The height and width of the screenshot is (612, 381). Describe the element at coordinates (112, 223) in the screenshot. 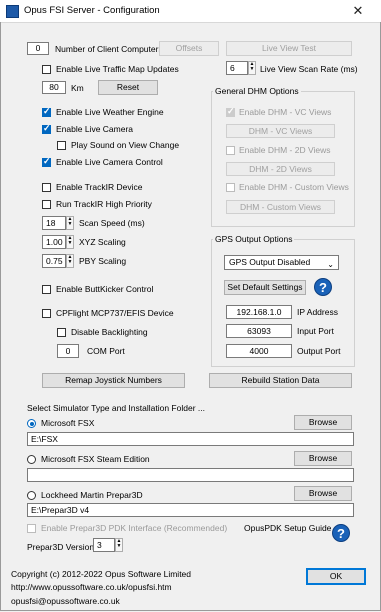

I see `scan-speed-label: Scan Speed (ms)` at that location.